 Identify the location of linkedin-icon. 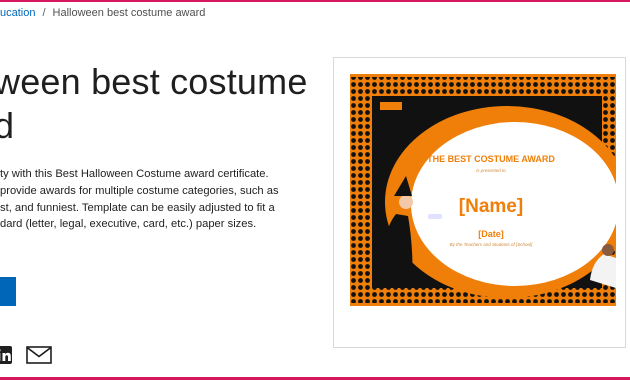
(8, 355).